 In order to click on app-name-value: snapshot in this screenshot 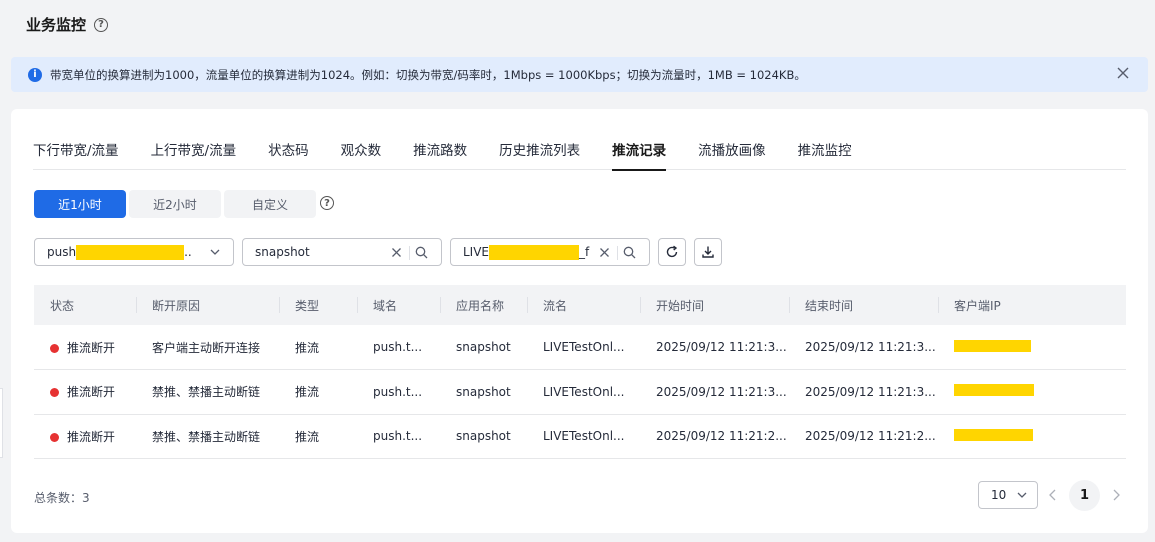, I will do `click(282, 252)`.